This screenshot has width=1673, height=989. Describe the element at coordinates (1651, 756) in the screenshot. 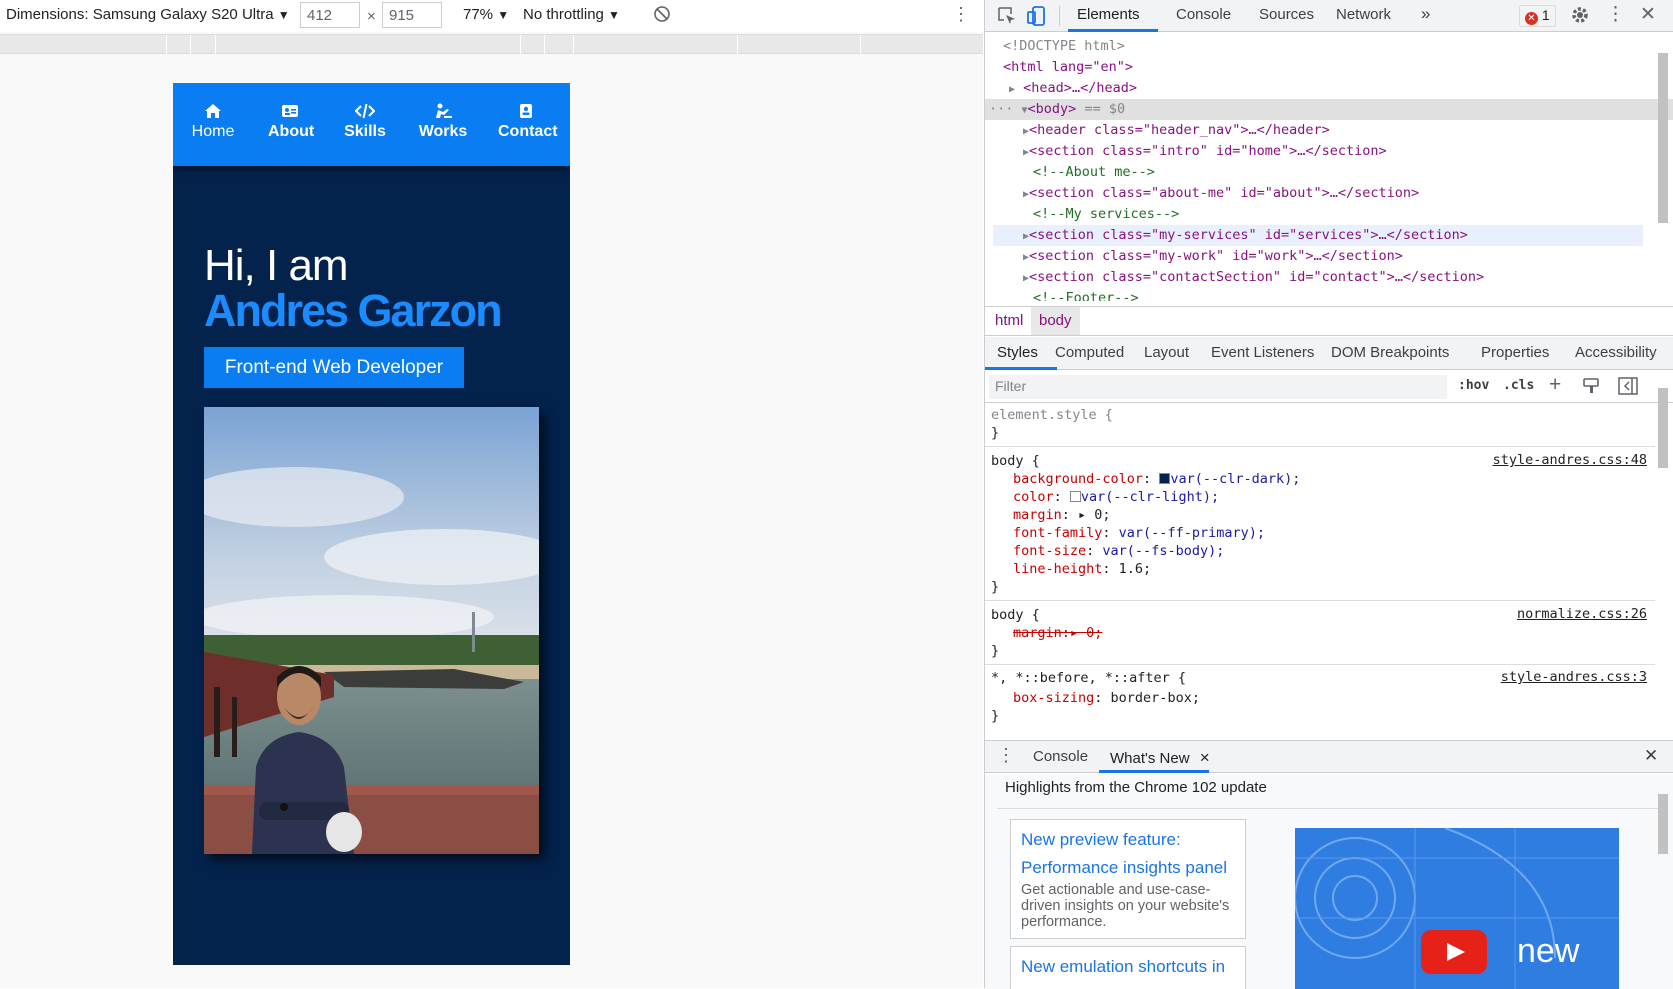

I see `close-drawer-icon: ✕` at that location.